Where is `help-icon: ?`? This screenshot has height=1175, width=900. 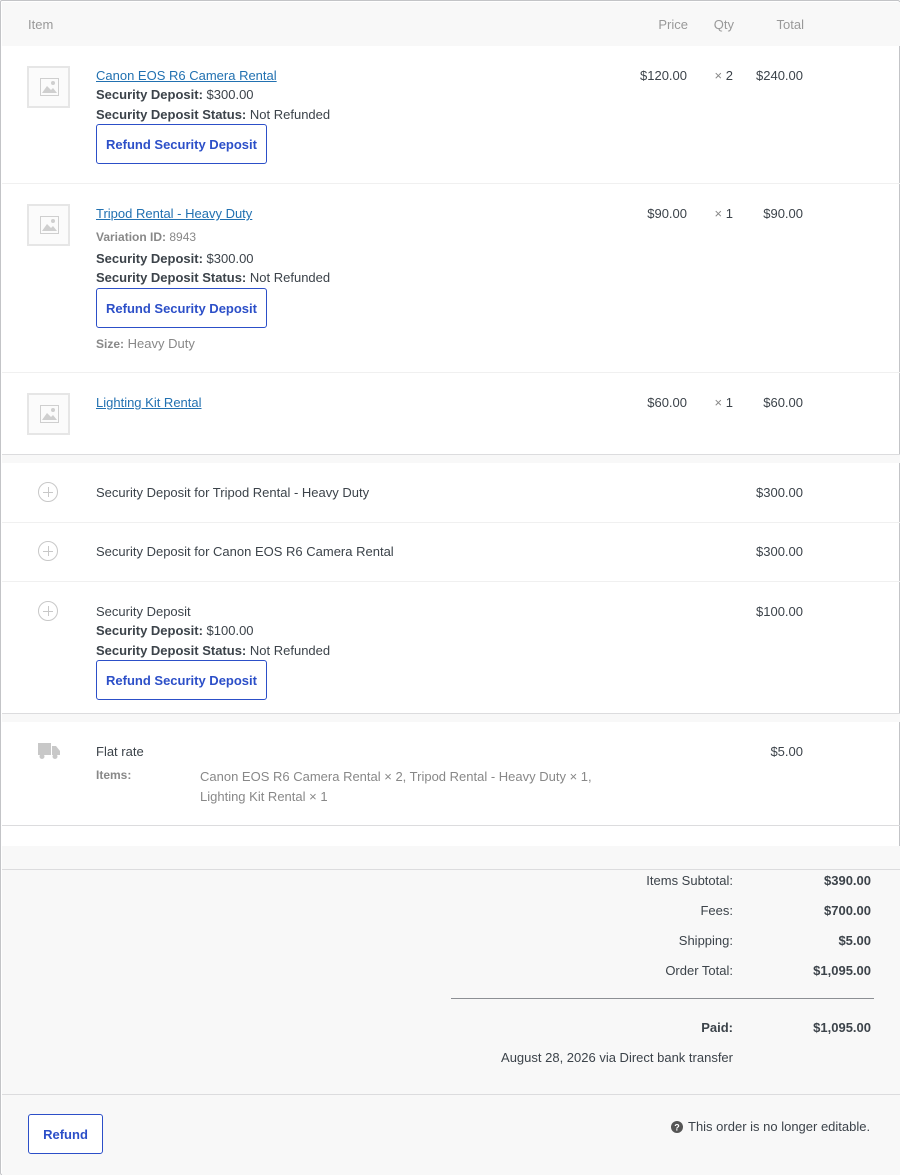
help-icon: ? is located at coordinates (677, 1127).